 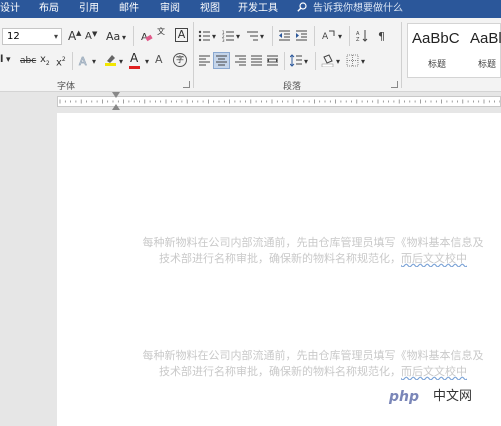 What do you see at coordinates (89, 9) in the screenshot?
I see `tab-references: 引用` at bounding box center [89, 9].